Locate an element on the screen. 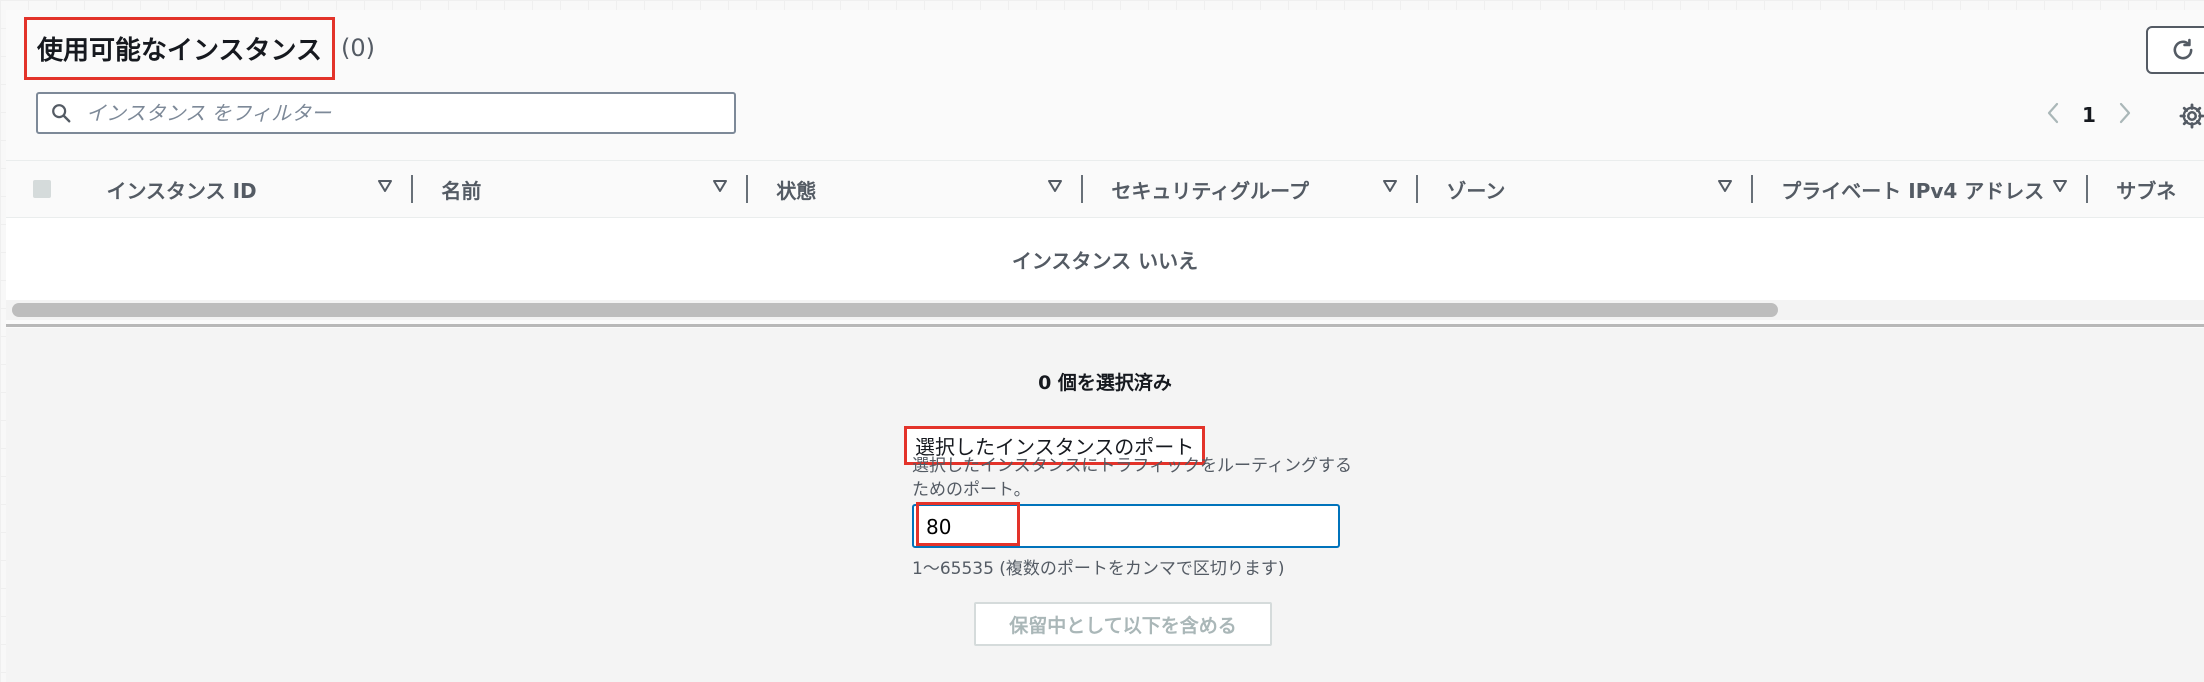 Image resolution: width=2204 pixels, height=682 pixels. selected-count: 0 個を選択済み is located at coordinates (1105, 383).